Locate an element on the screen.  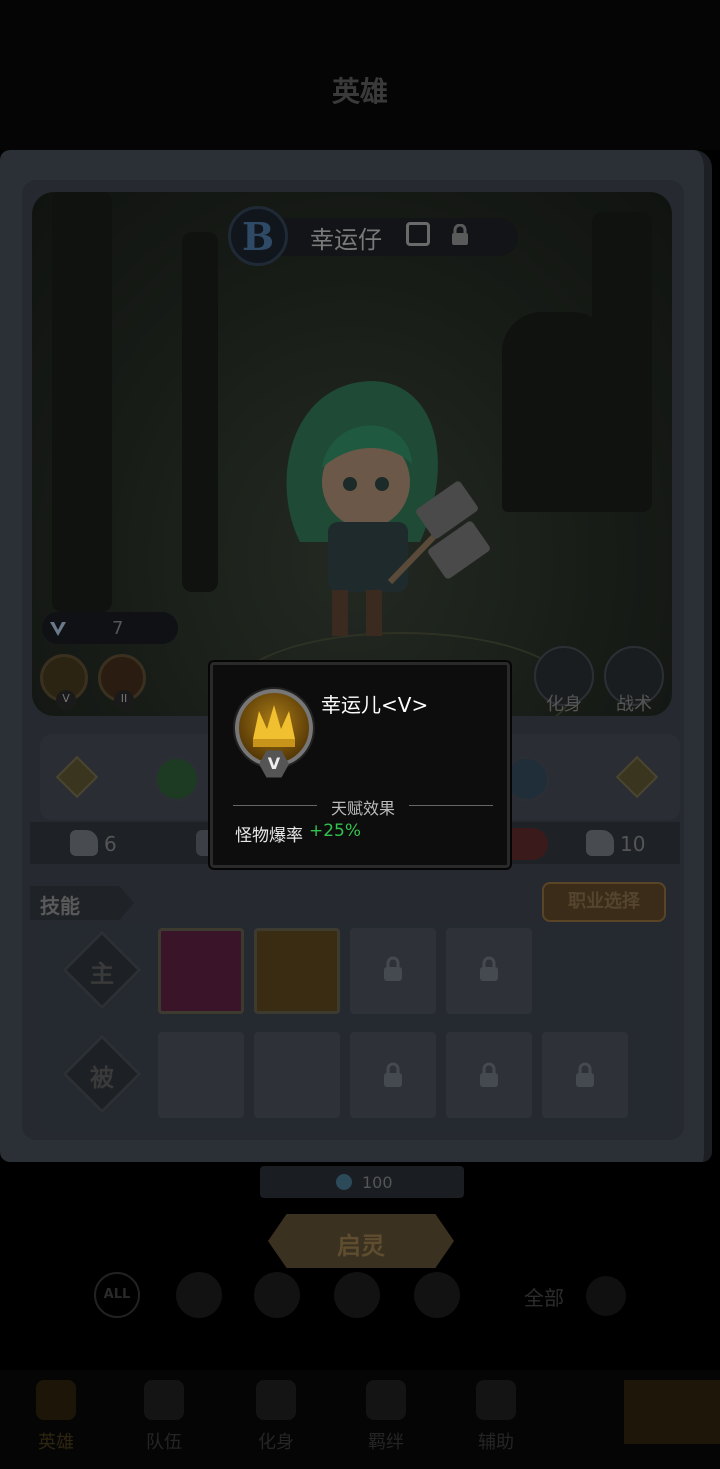
active-row-label: 主 is located at coordinates (102, 974).